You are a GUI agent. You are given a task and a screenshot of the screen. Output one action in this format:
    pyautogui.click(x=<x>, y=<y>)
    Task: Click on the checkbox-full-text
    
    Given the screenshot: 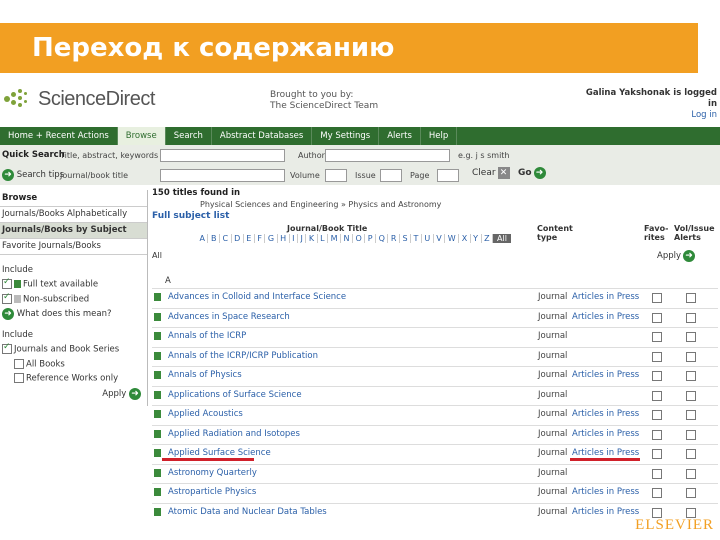 What is the action you would take?
    pyautogui.click(x=7, y=283)
    